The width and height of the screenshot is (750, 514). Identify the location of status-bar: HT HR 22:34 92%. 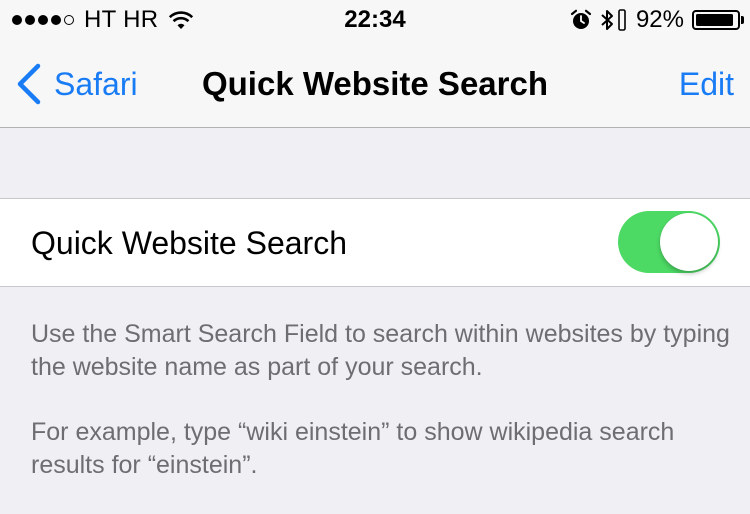
(375, 20).